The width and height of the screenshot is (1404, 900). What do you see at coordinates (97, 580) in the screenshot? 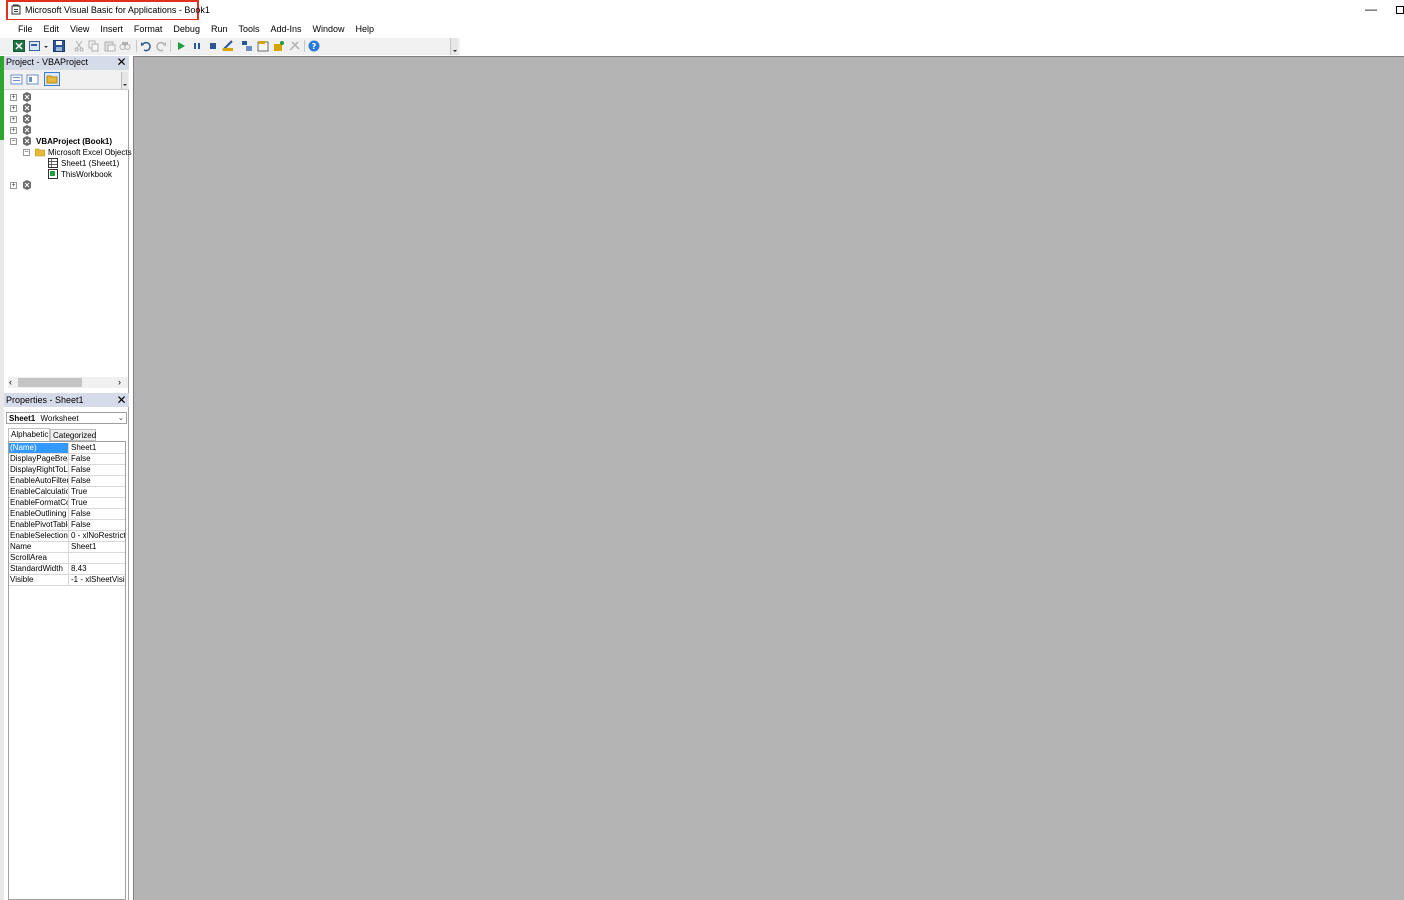
I see `property-value: -1 - xlSheetVisib` at bounding box center [97, 580].